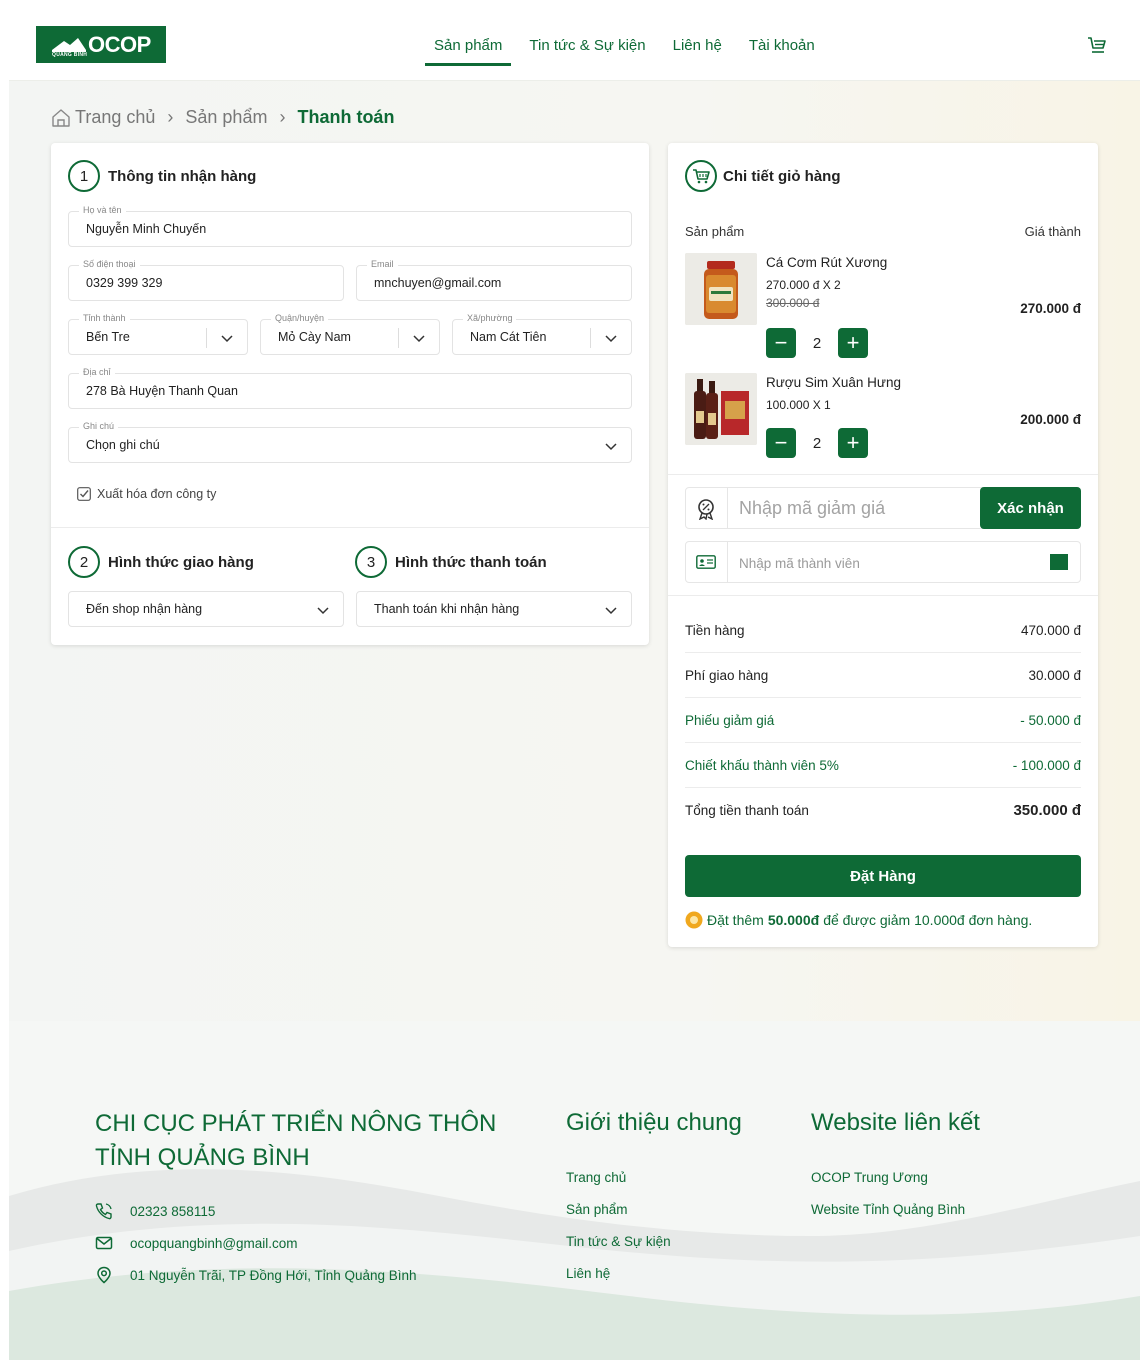  Describe the element at coordinates (296, 1123) in the screenshot. I see `org-line-1: CHI CỤC PHÁT TRIỂN NÔNG THÔN` at that location.